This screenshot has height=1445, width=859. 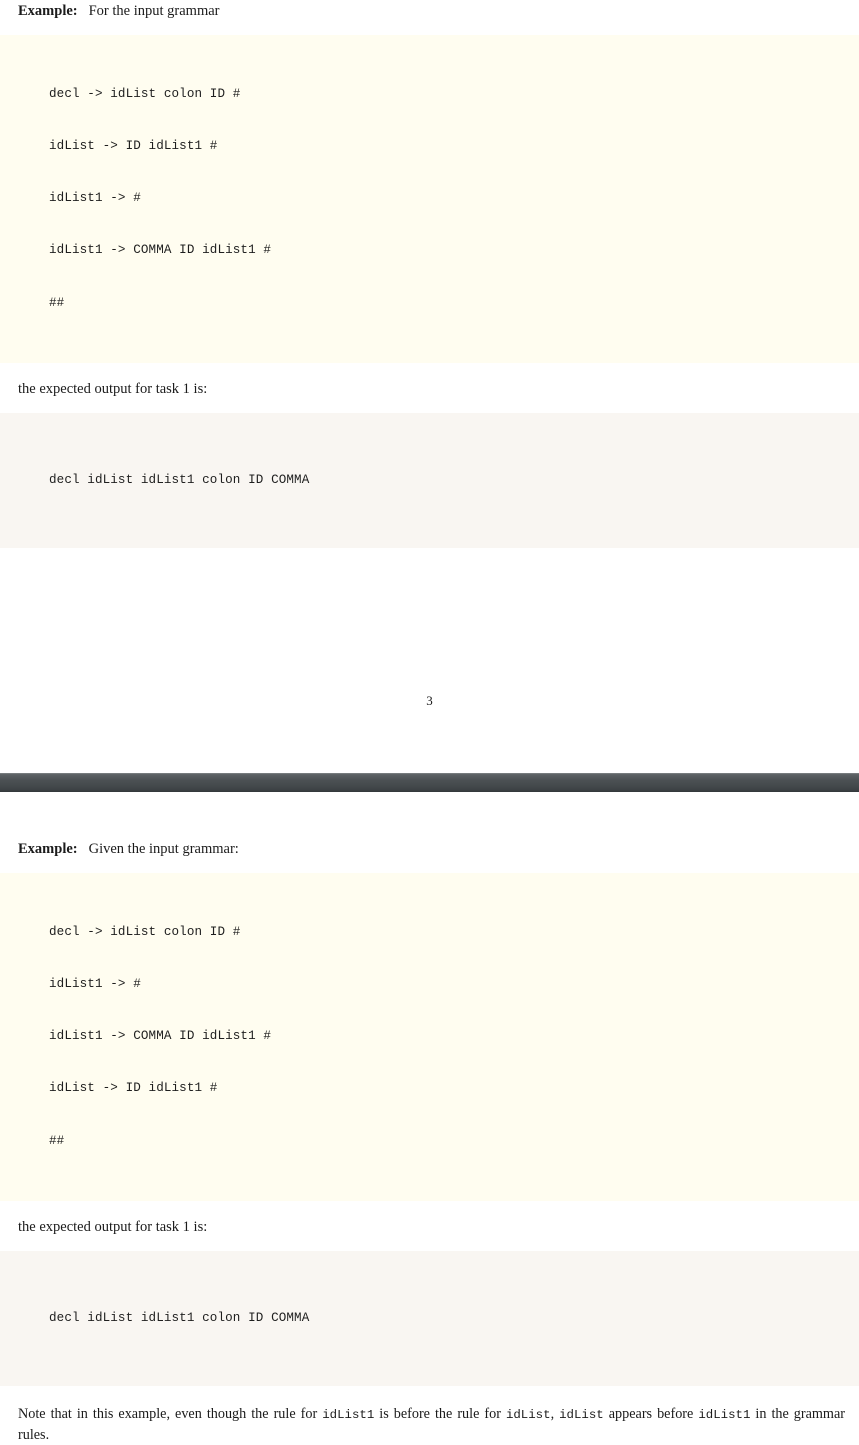 What do you see at coordinates (651, 1413) in the screenshot?
I see `note-text-part: appears before` at bounding box center [651, 1413].